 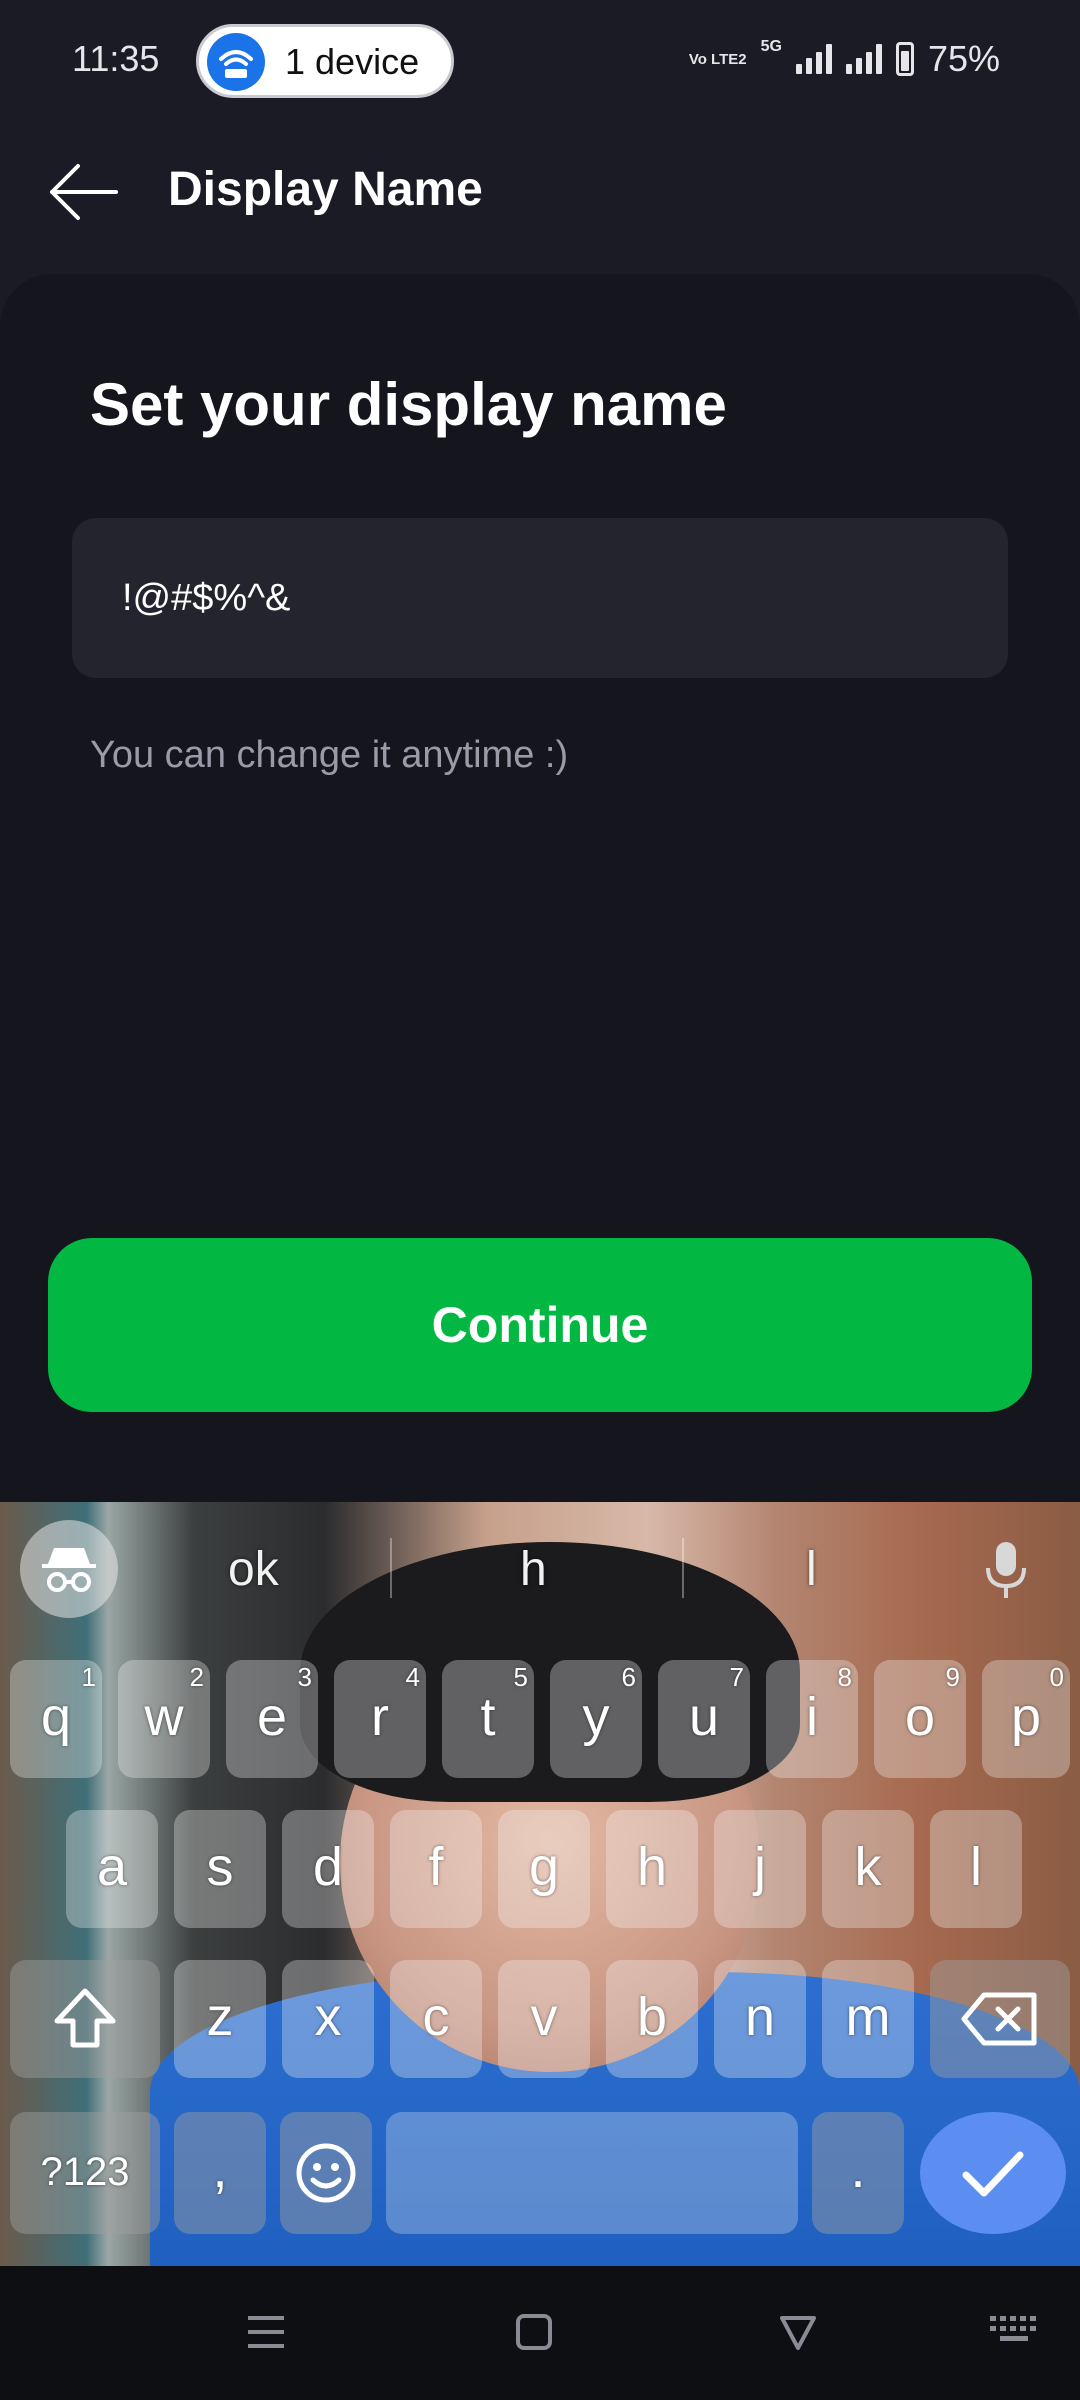 I want to click on key-y: y6, so click(x=596, y=1719).